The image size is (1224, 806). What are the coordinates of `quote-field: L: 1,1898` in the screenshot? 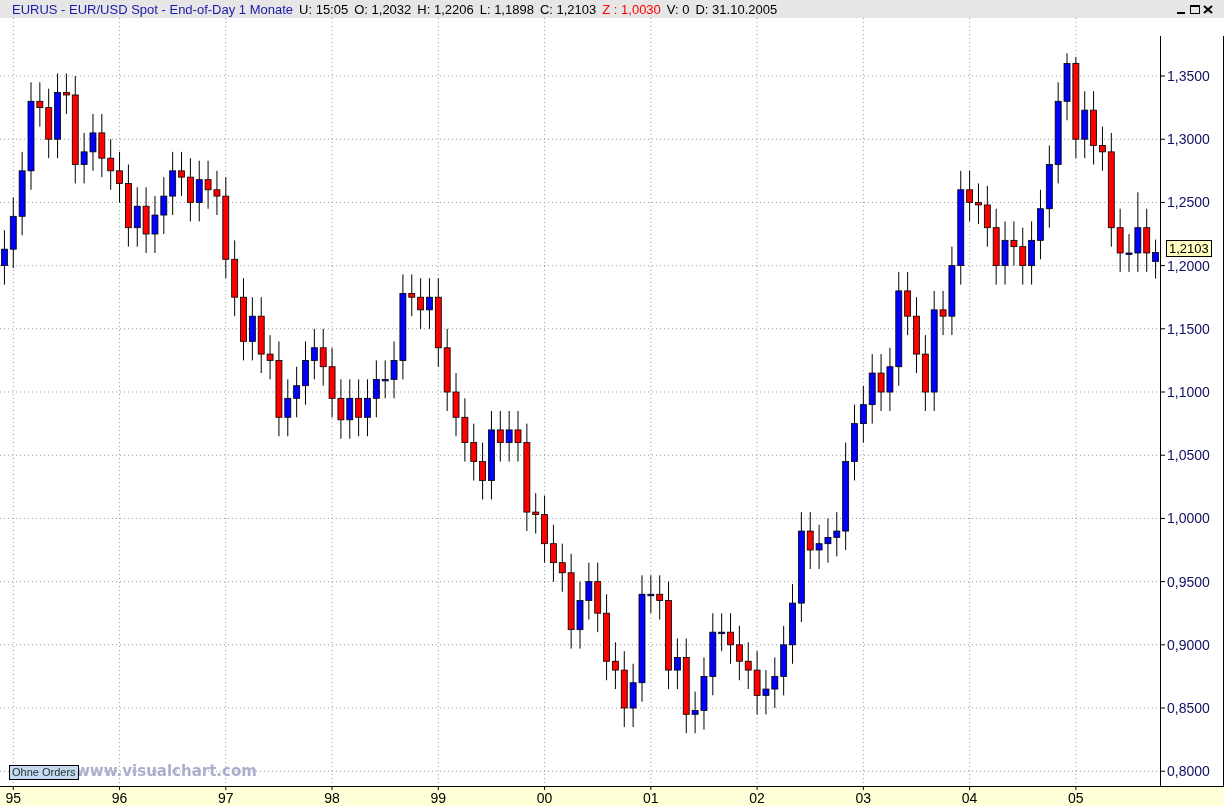 It's located at (506, 9).